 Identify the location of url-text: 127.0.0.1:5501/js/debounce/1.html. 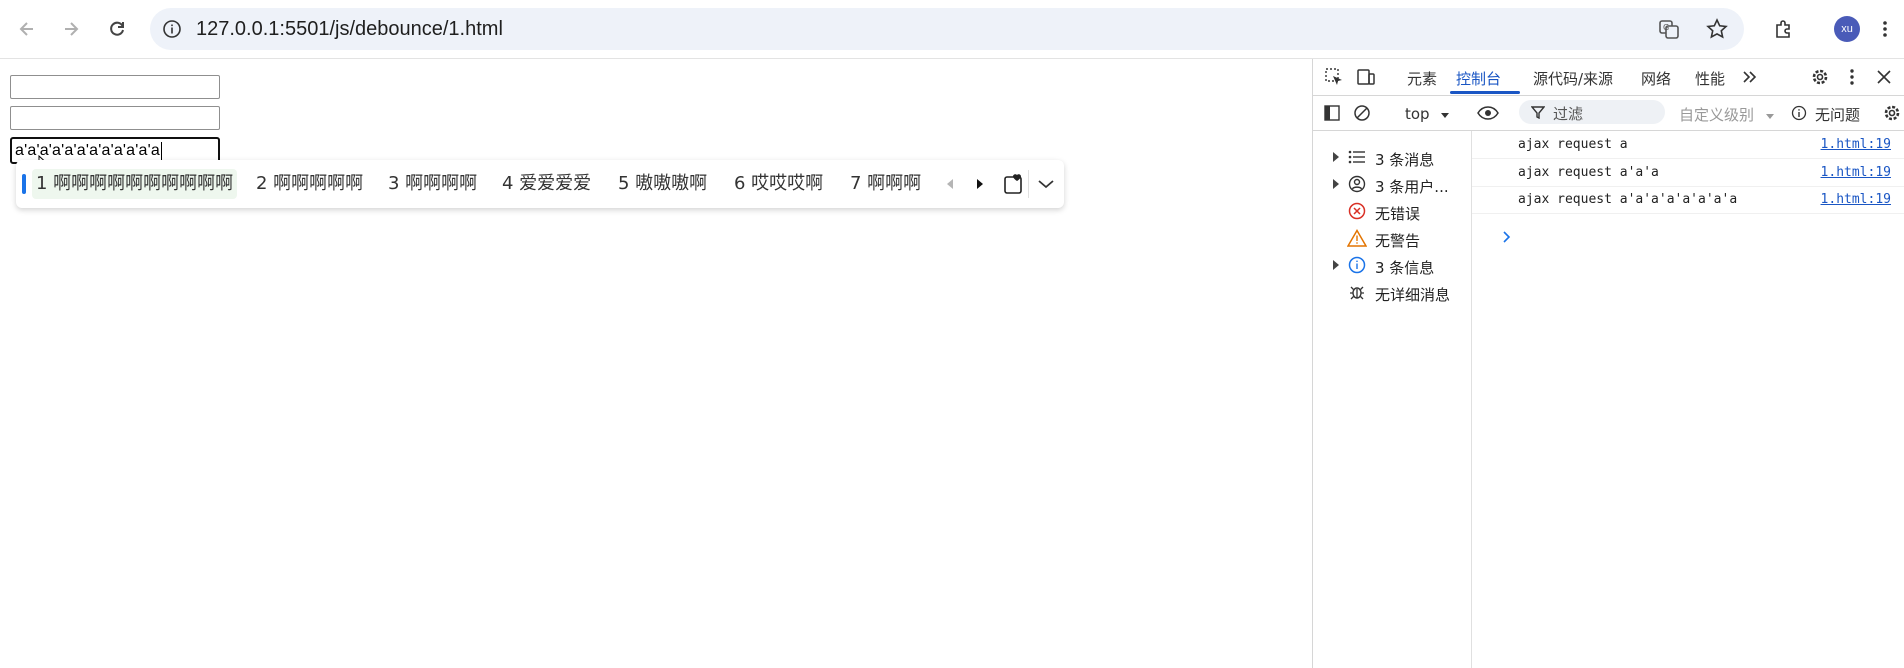
(349, 29).